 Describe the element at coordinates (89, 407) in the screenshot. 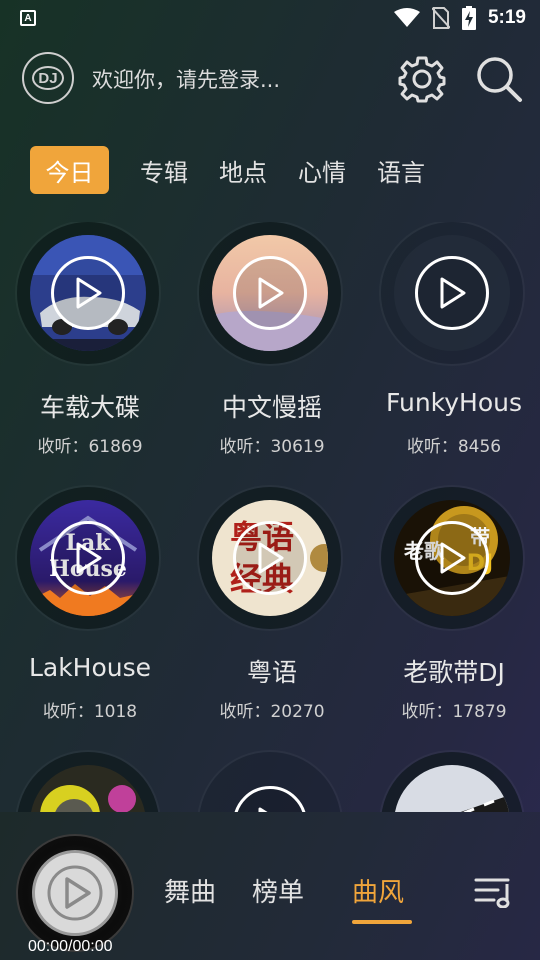

I see `album-title: 车载大碟` at that location.